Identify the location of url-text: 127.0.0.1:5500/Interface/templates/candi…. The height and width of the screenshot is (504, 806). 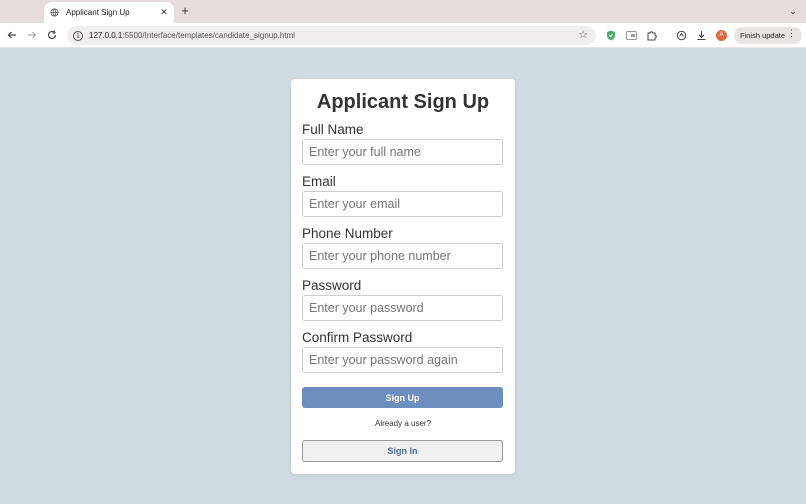
(192, 35).